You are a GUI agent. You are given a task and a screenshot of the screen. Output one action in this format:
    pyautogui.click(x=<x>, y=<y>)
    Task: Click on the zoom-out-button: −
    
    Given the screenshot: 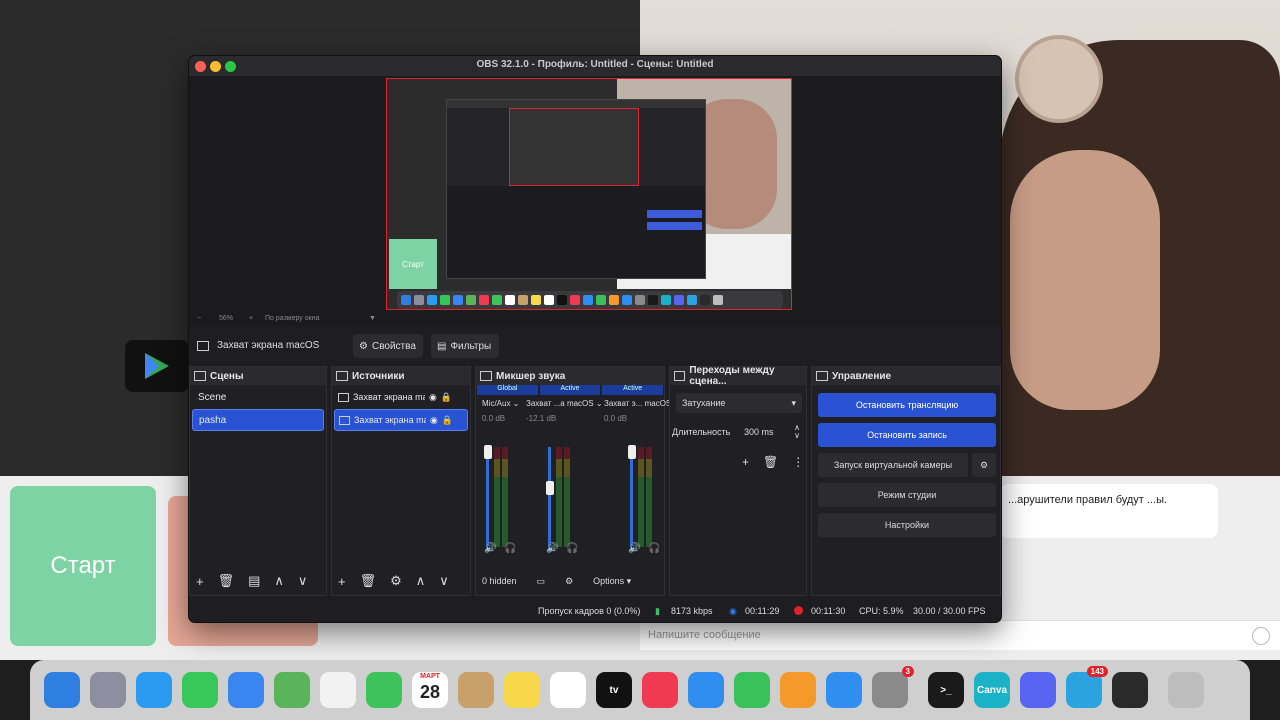 What is the action you would take?
    pyautogui.click(x=199, y=318)
    